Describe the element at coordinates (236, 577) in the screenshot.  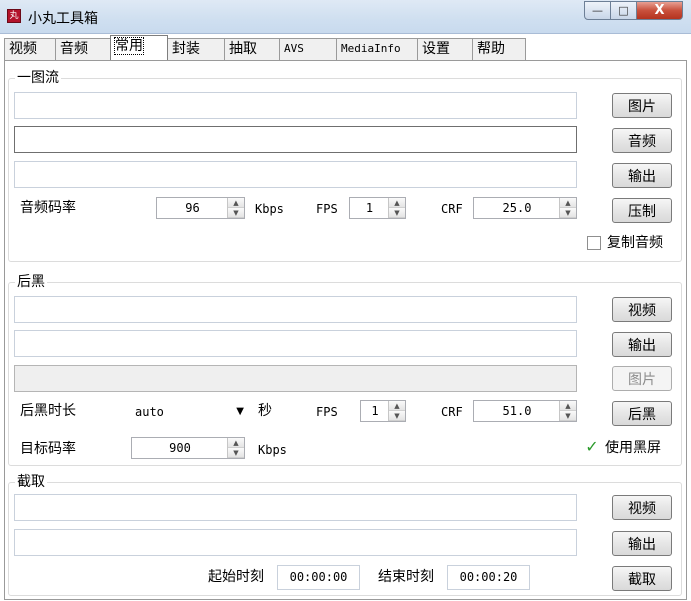
I see `start-time-label: 起始时刻` at that location.